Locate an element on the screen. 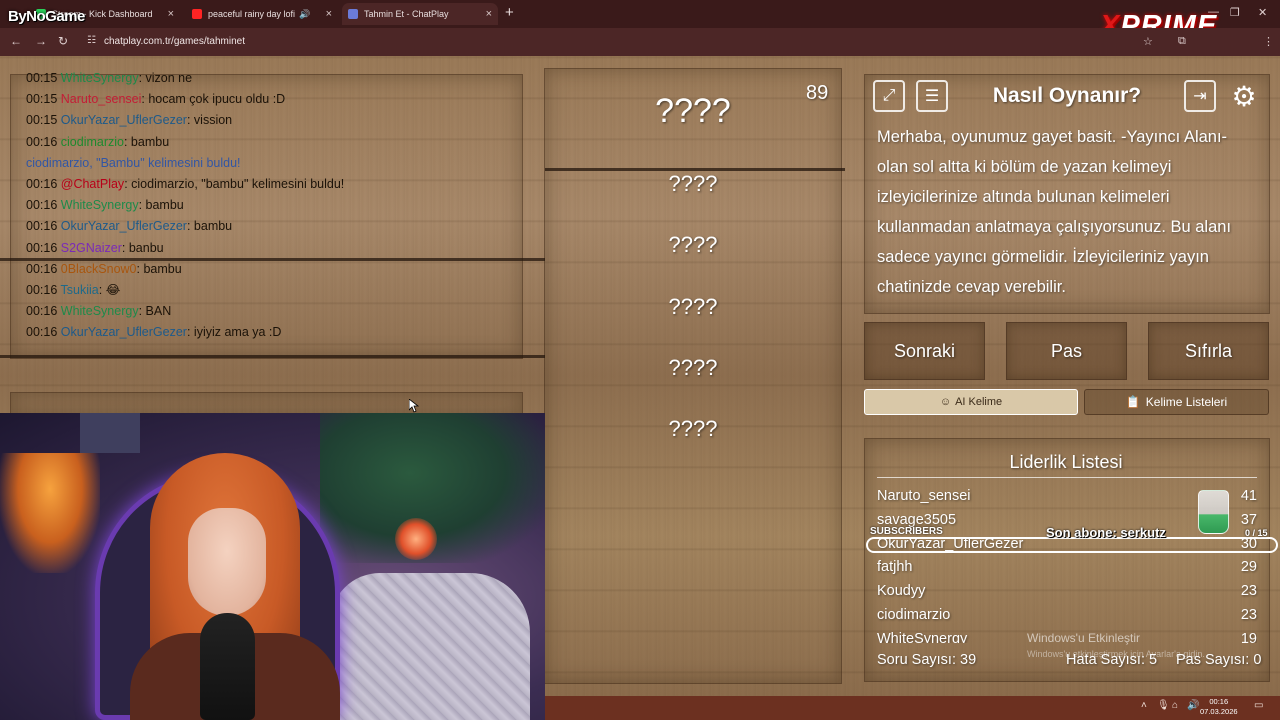 The width and height of the screenshot is (1280, 720). ai-word-button: ☺ AI Kelime is located at coordinates (971, 402).